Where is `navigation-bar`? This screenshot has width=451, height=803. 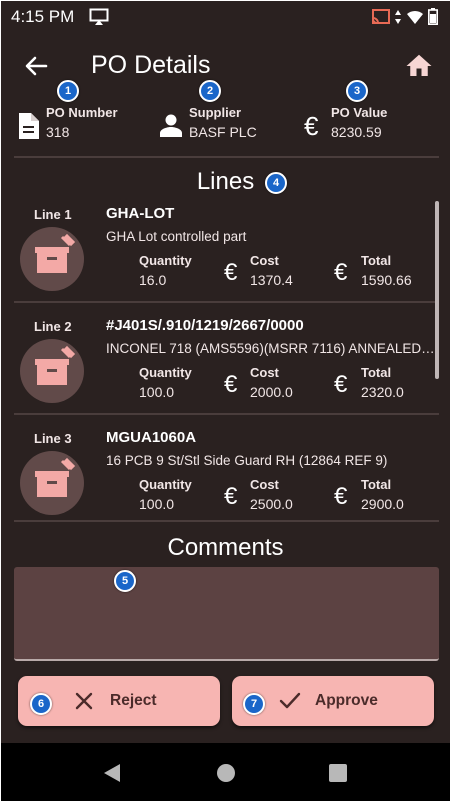
navigation-bar is located at coordinates (225, 772).